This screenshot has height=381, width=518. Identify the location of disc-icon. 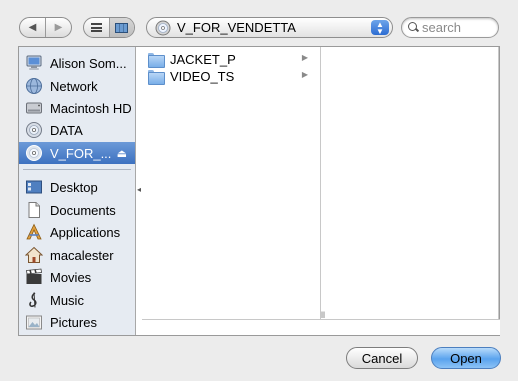
(34, 130).